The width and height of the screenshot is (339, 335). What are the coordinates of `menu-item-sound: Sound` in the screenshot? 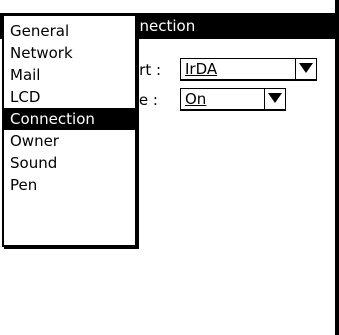 It's located at (69, 163).